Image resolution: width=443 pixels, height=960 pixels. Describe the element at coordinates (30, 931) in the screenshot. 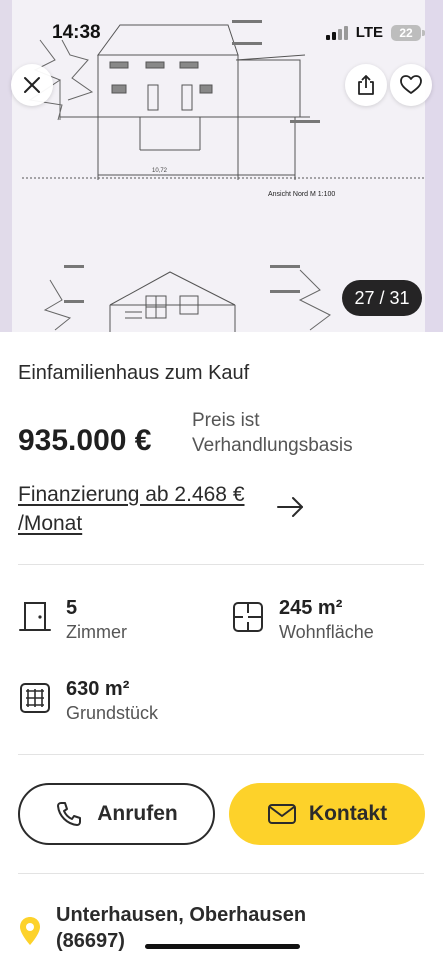

I see `location-pin-icon` at that location.